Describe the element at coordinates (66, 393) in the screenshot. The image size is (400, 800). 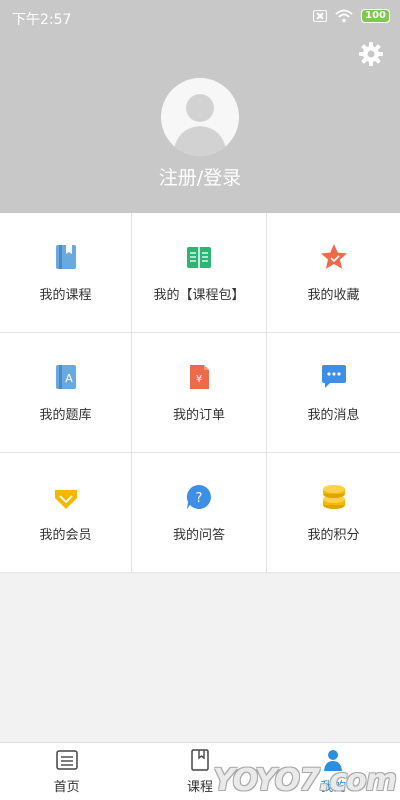
I see `menu-my-question-bank: A 我的题库` at that location.